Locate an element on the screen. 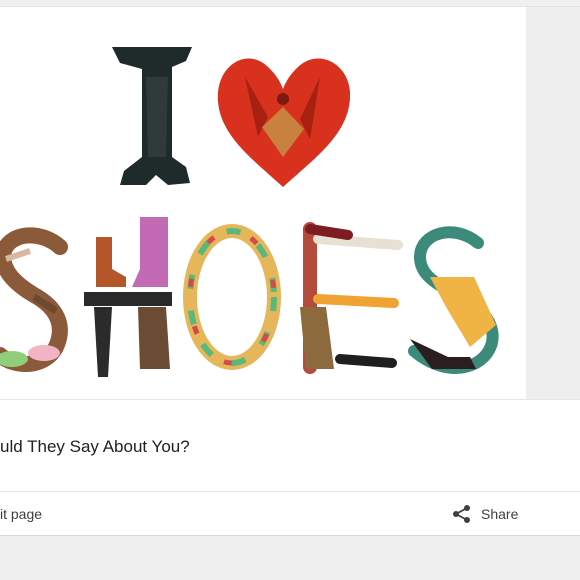 This screenshot has height=580, width=580. share-button: Share is located at coordinates (485, 514).